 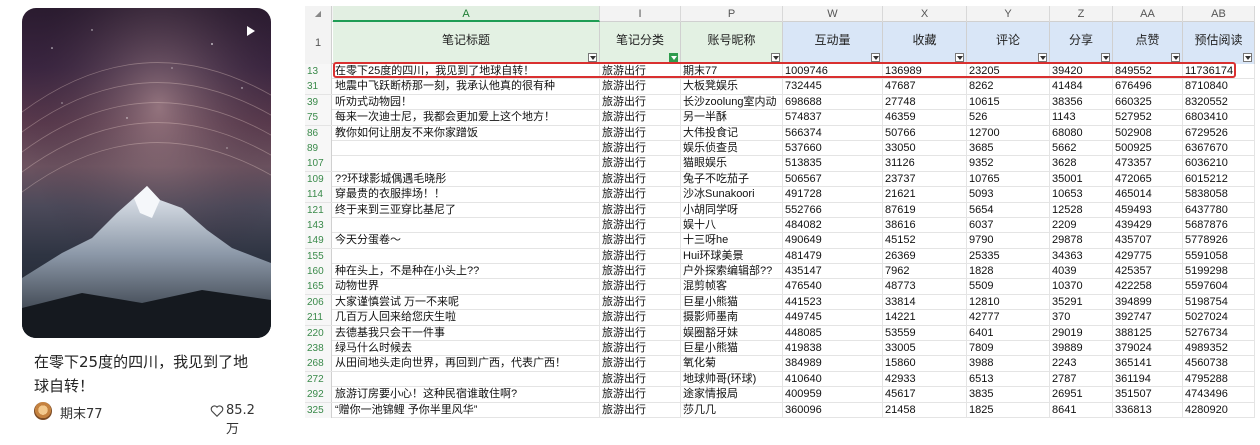 I want to click on row-number: 114, so click(x=318, y=195).